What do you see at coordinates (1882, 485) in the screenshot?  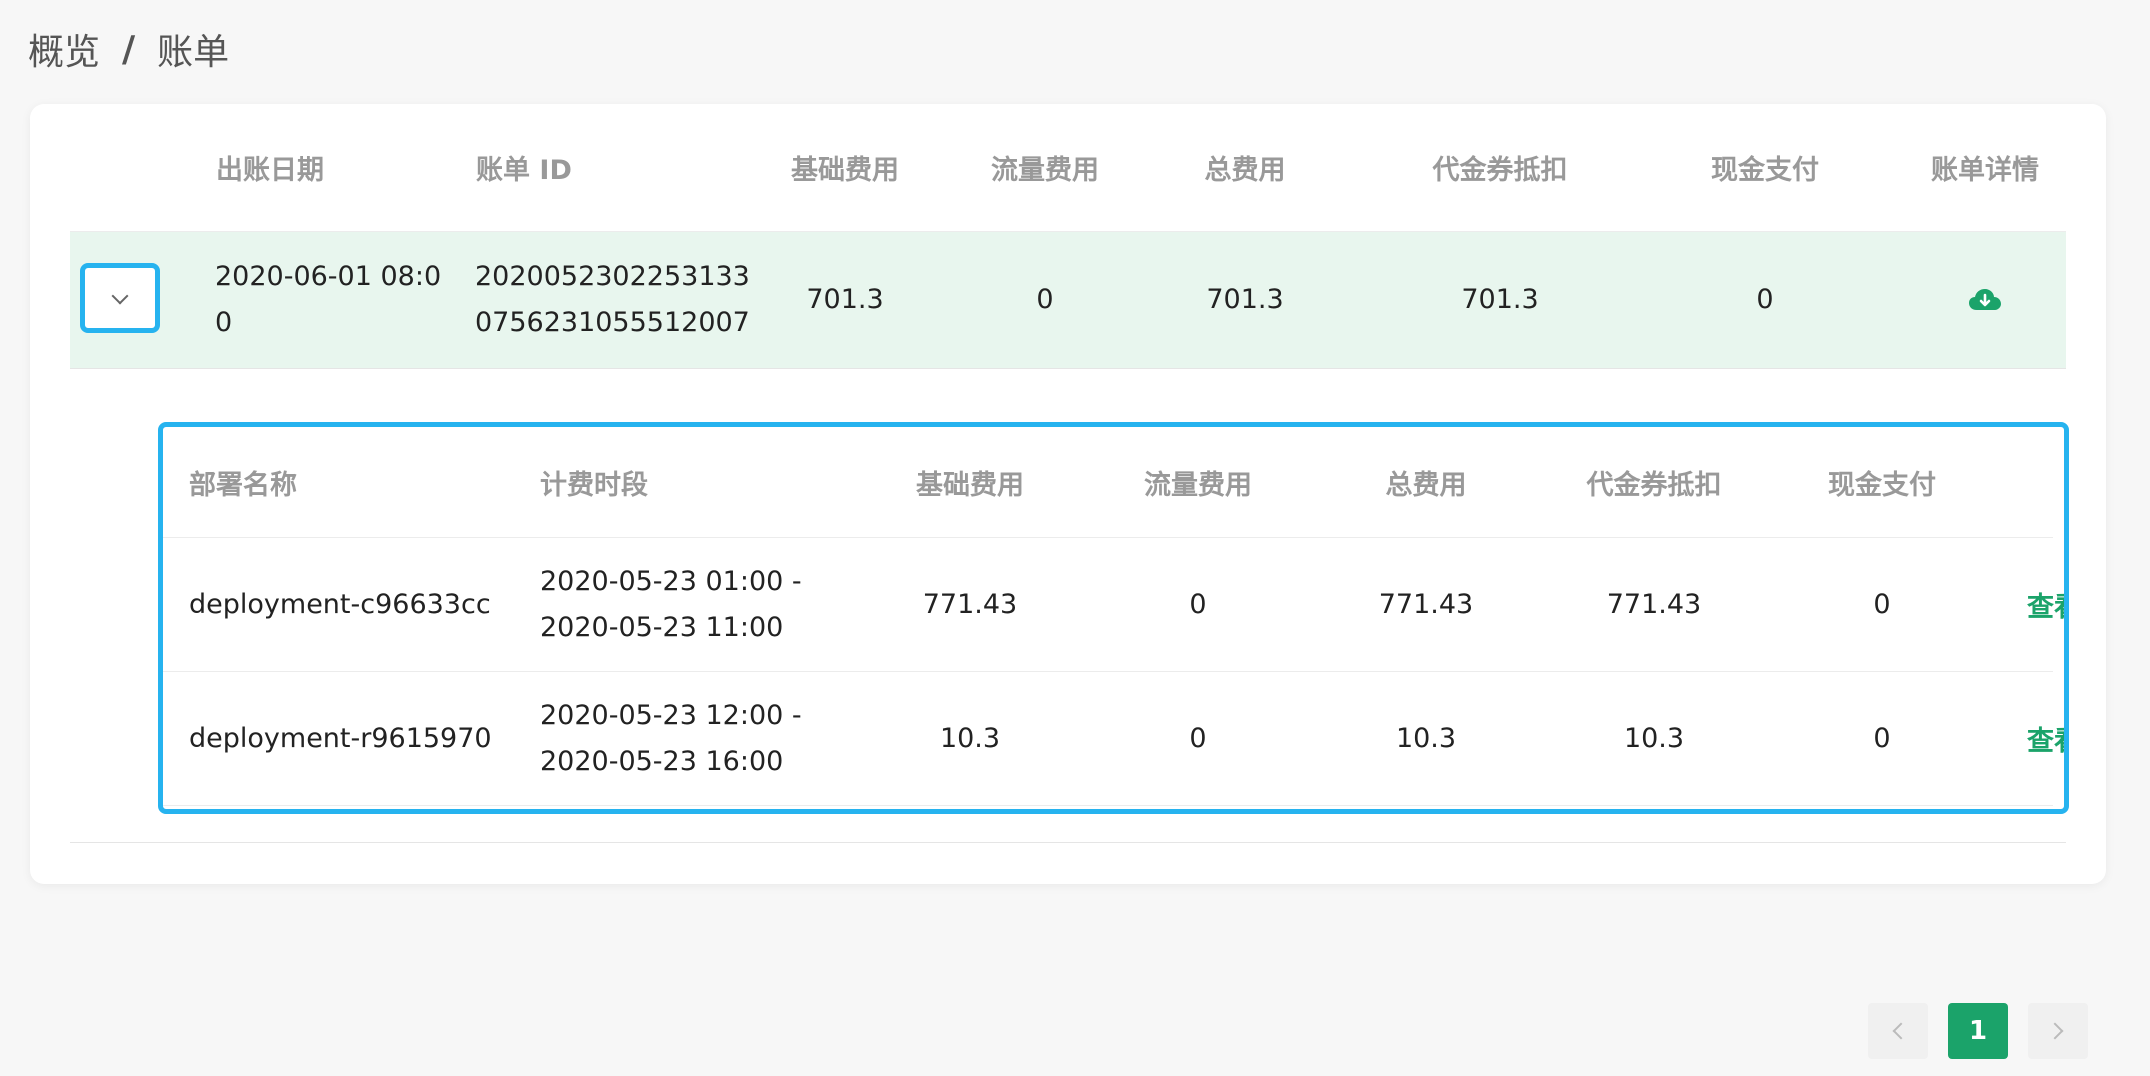 I see `header-inner-cash: 现金支付` at bounding box center [1882, 485].